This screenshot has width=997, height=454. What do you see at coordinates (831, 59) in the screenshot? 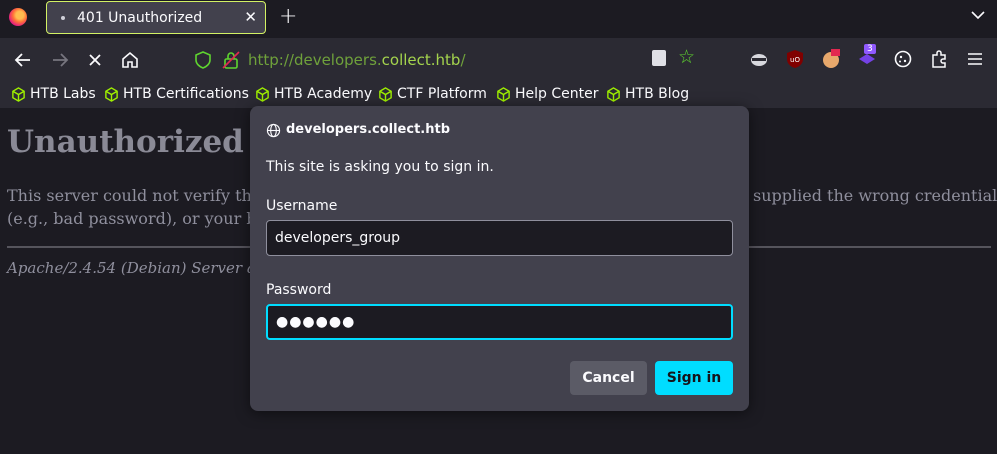
I see `extension-cookie-face-icon` at bounding box center [831, 59].